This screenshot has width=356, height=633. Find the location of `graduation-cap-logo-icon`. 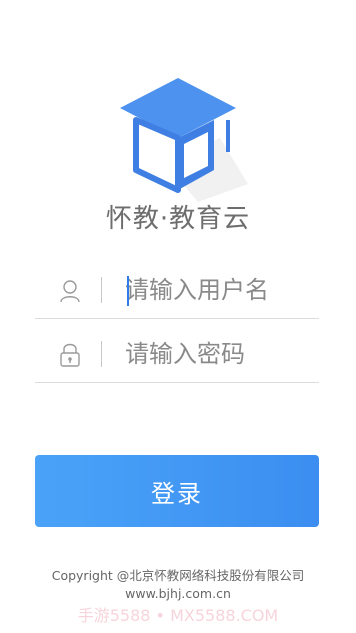

graduation-cap-logo-icon is located at coordinates (178, 137).